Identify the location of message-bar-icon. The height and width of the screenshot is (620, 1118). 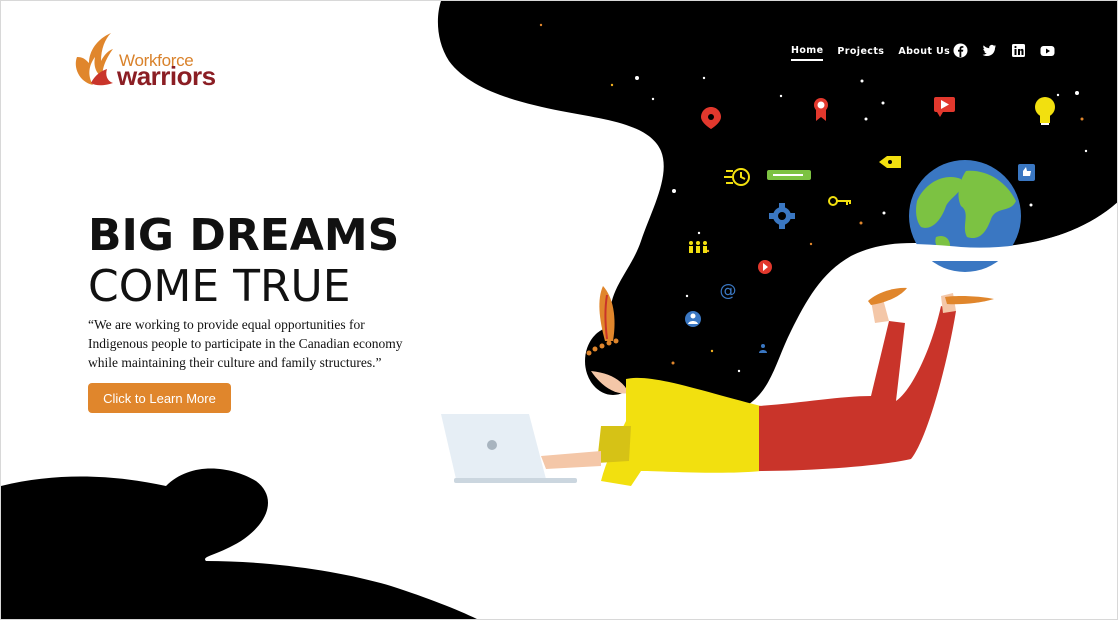
(789, 175).